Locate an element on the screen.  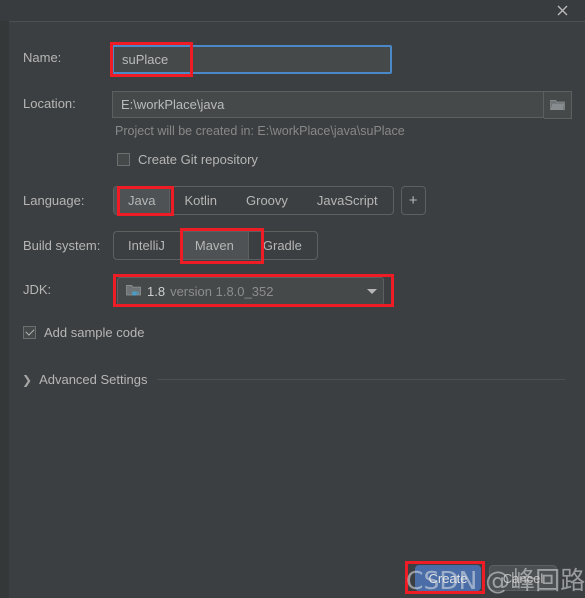
build-system-option-maven: Maven is located at coordinates (214, 245).